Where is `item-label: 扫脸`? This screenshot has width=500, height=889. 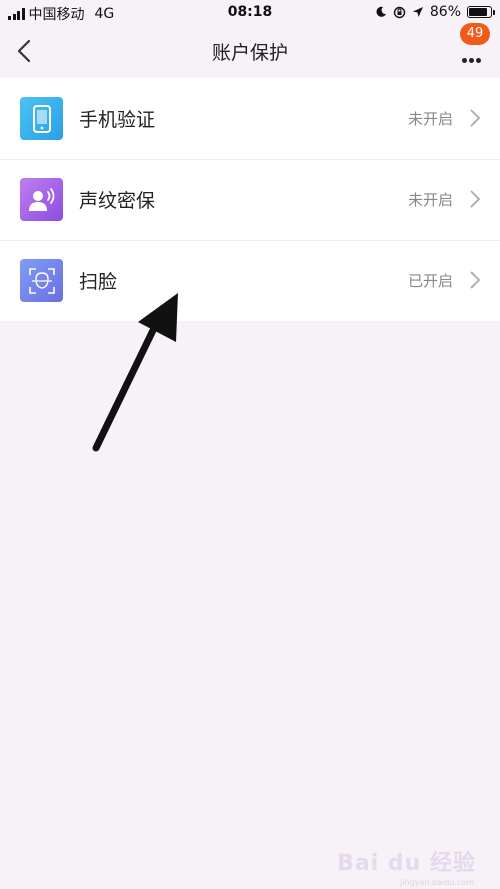 item-label: 扫脸 is located at coordinates (98, 282).